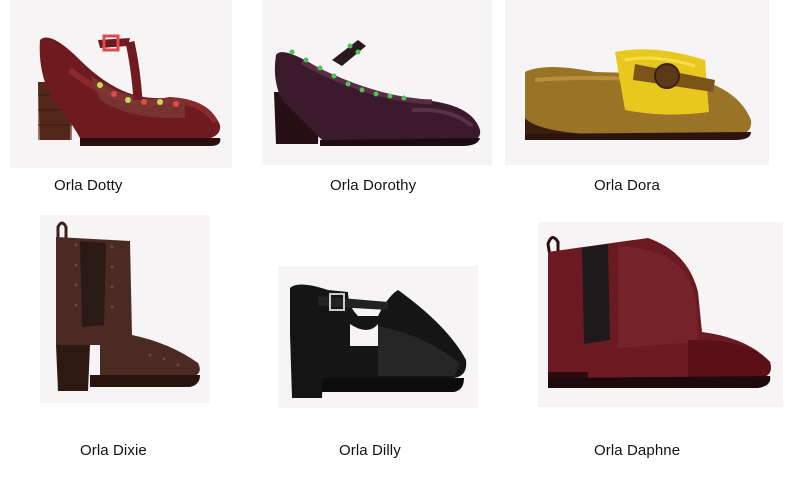 This screenshot has height=495, width=789. I want to click on product-name: Orla Dorothy, so click(373, 185).